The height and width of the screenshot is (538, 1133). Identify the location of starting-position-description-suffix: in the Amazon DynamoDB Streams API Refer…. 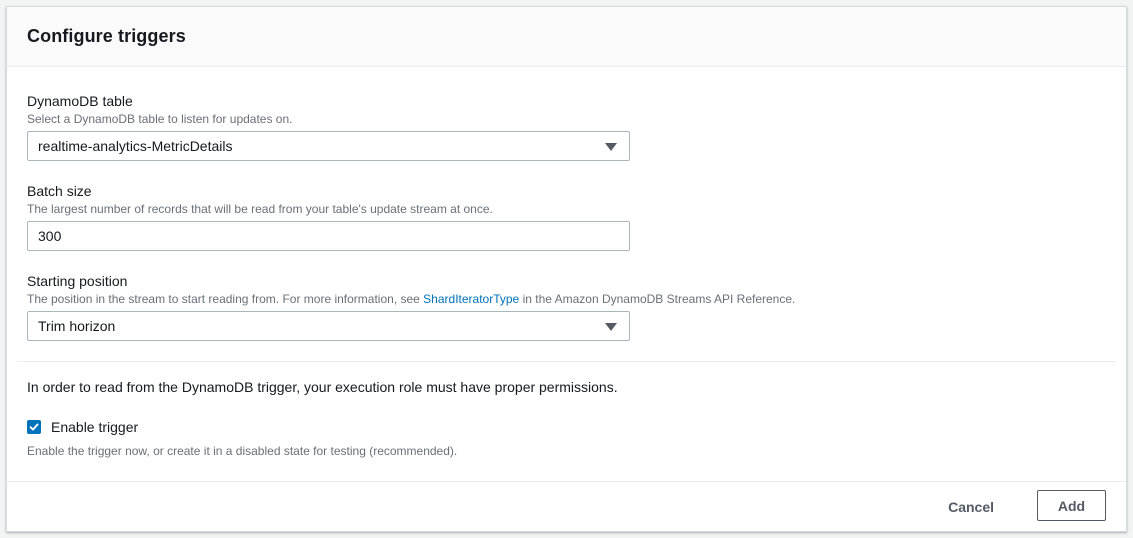
(657, 299).